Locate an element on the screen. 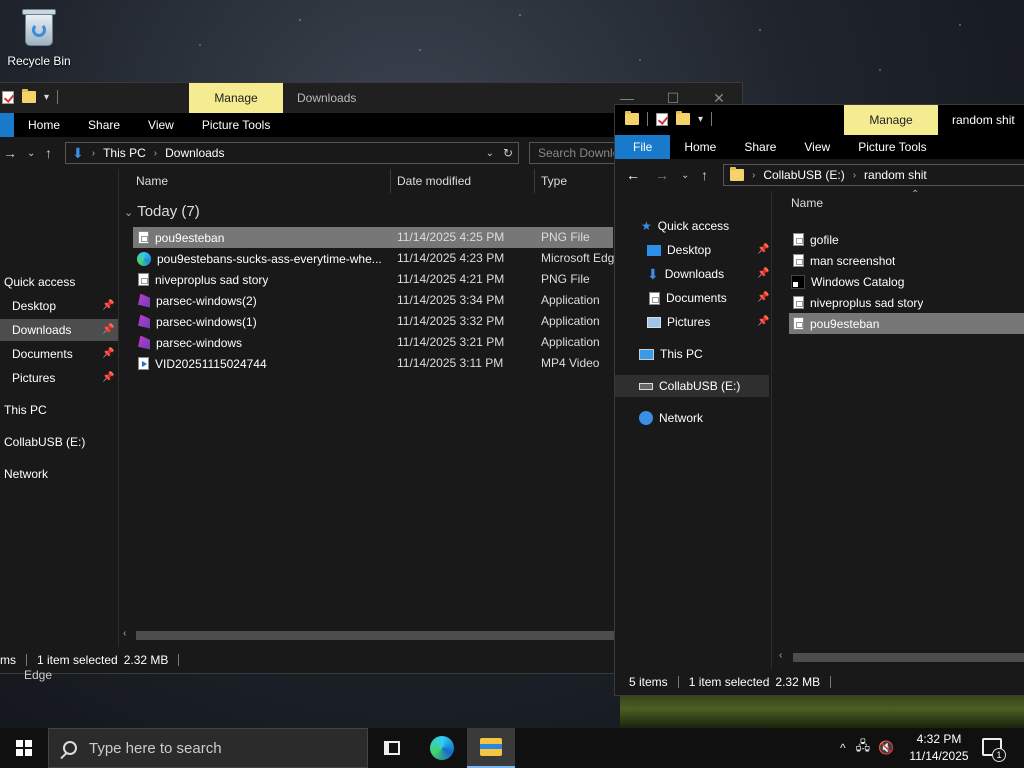 The width and height of the screenshot is (1024, 768). task-view-button is located at coordinates (392, 748).